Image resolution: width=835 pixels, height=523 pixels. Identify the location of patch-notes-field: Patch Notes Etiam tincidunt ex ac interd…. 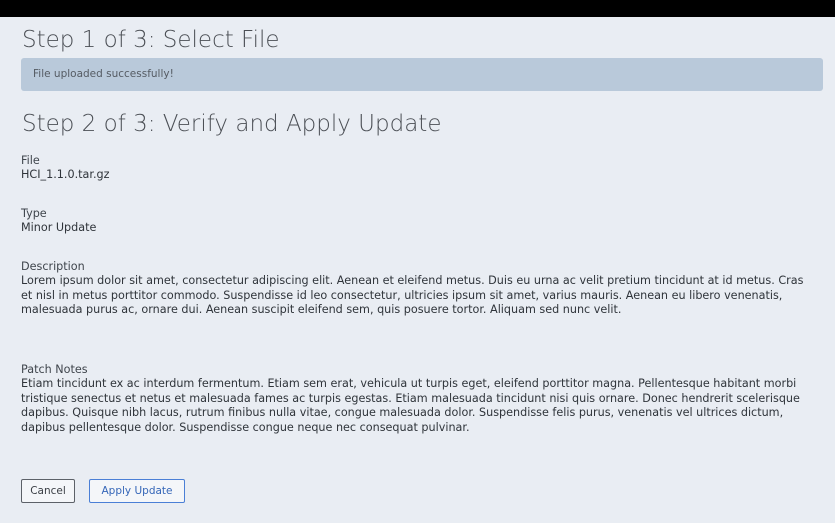
(416, 399).